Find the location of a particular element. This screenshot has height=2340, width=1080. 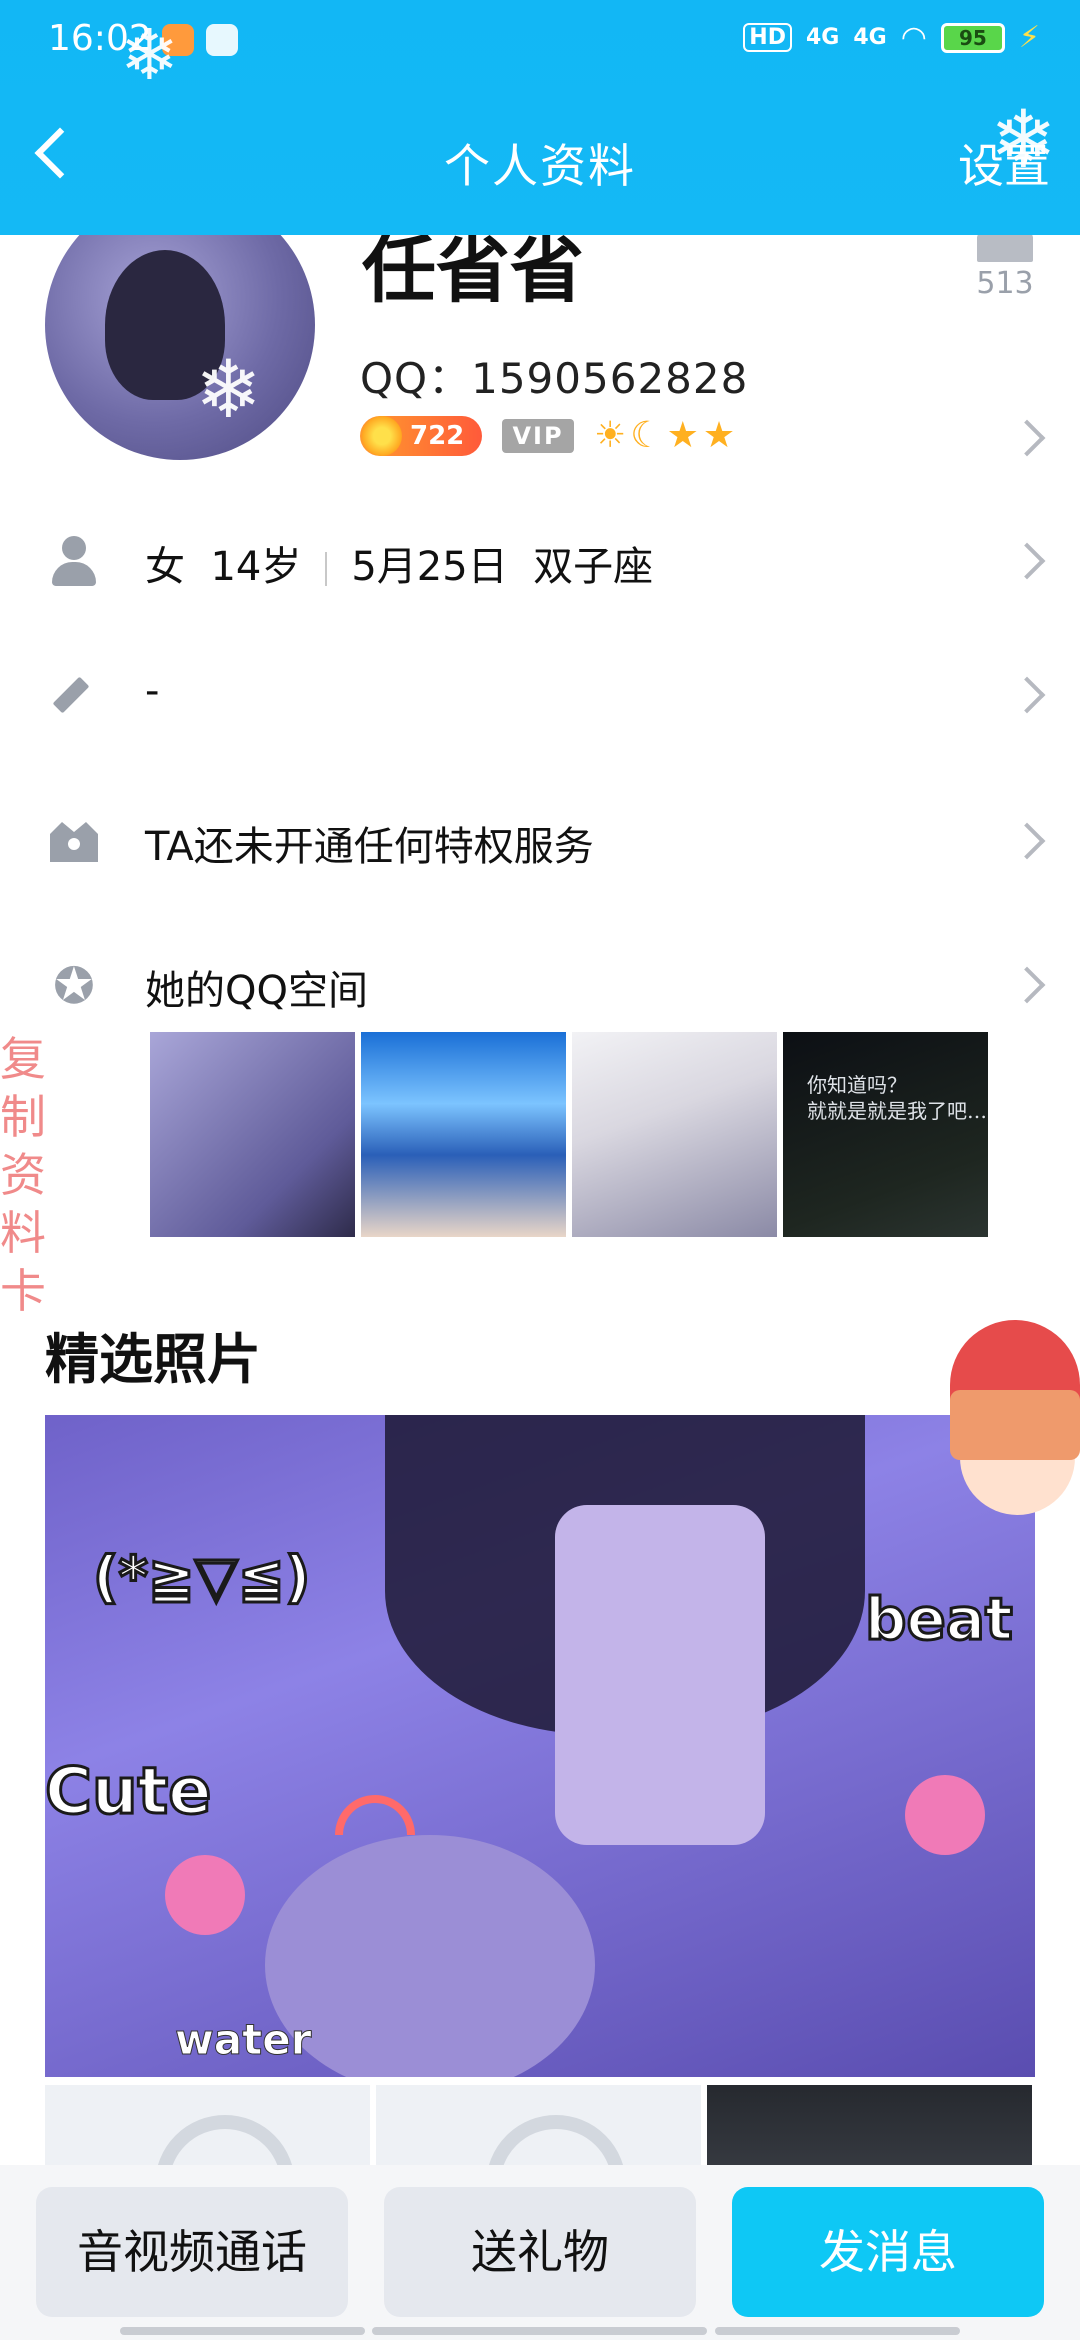

status-indicators: HD 4G 4G ◠ 95 ⚡ is located at coordinates (891, 37).